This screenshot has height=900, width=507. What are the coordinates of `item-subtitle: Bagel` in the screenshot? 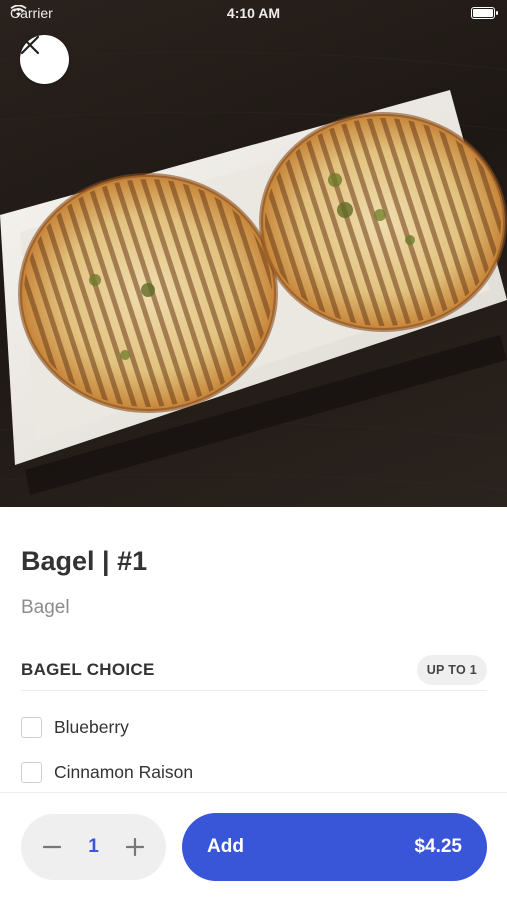 It's located at (45, 607).